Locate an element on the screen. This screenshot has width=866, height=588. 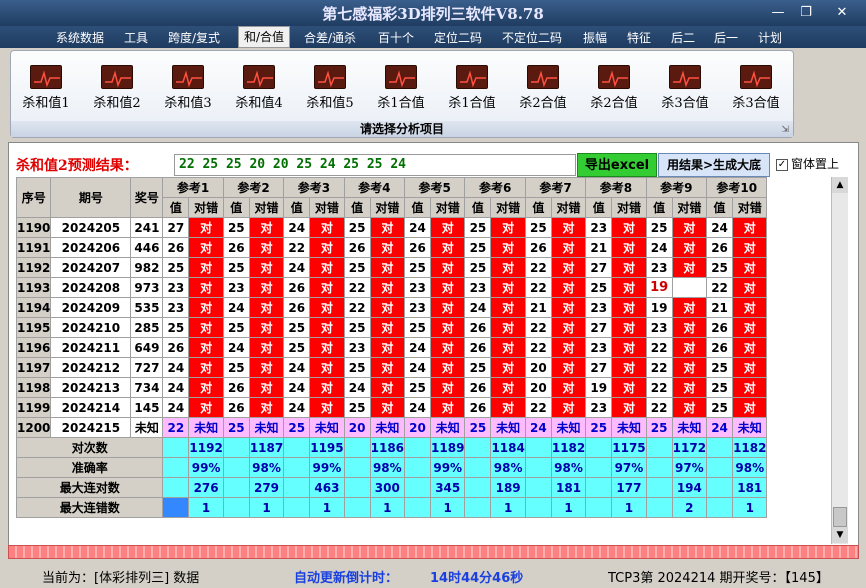
menu-item: 后一 is located at coordinates (726, 37).